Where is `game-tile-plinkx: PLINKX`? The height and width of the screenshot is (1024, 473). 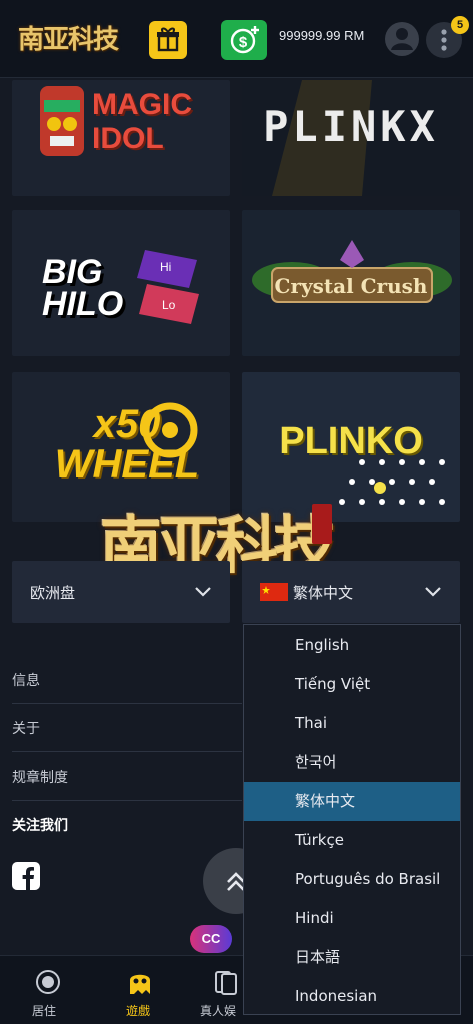
game-tile-plinkx: PLINKX is located at coordinates (351, 138).